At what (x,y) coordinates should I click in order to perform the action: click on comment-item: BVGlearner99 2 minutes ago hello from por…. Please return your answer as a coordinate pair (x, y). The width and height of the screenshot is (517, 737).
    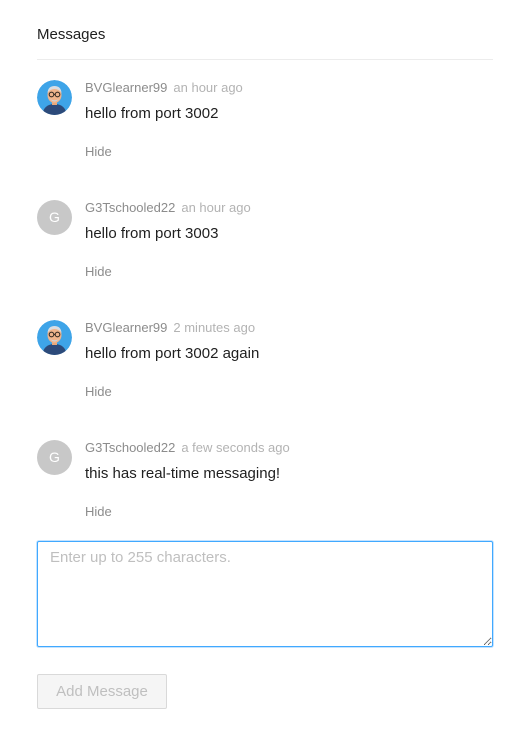
    Looking at the image, I should click on (265, 370).